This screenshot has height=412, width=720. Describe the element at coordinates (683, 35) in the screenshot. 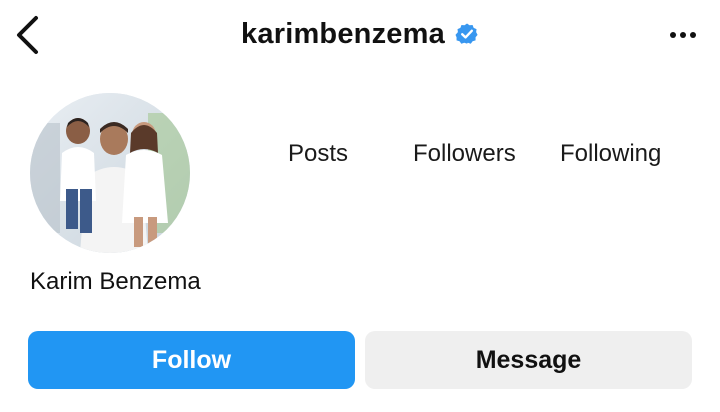

I see `more-options-button` at that location.